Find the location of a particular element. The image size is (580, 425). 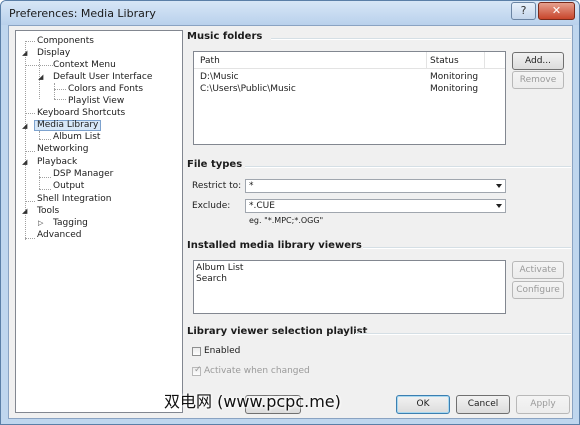

close-button: ✕ is located at coordinates (556, 11).